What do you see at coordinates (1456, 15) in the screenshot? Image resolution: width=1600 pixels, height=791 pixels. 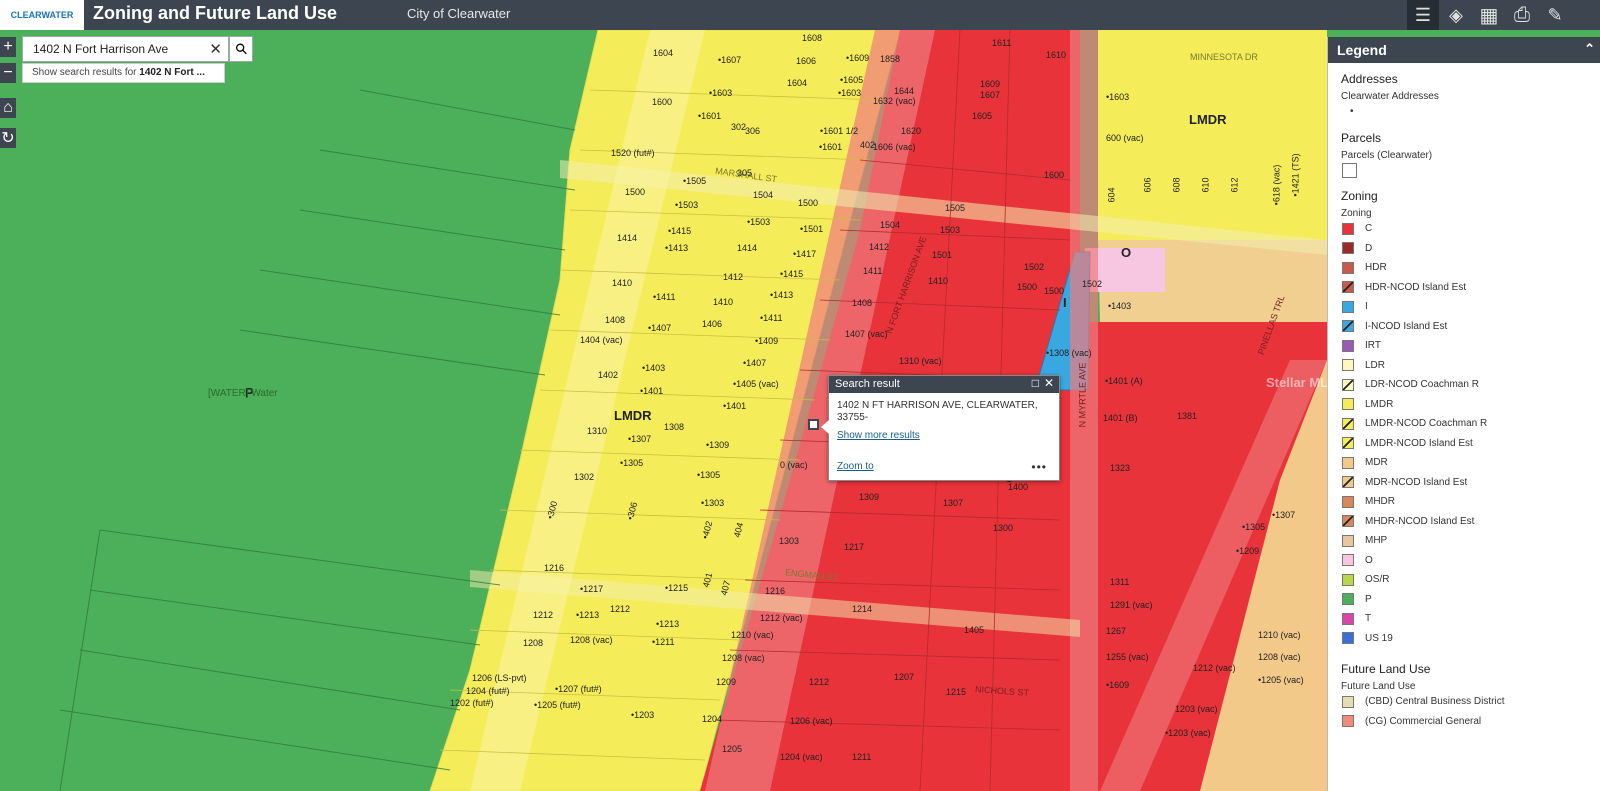 I see `layers-icon: ◈` at bounding box center [1456, 15].